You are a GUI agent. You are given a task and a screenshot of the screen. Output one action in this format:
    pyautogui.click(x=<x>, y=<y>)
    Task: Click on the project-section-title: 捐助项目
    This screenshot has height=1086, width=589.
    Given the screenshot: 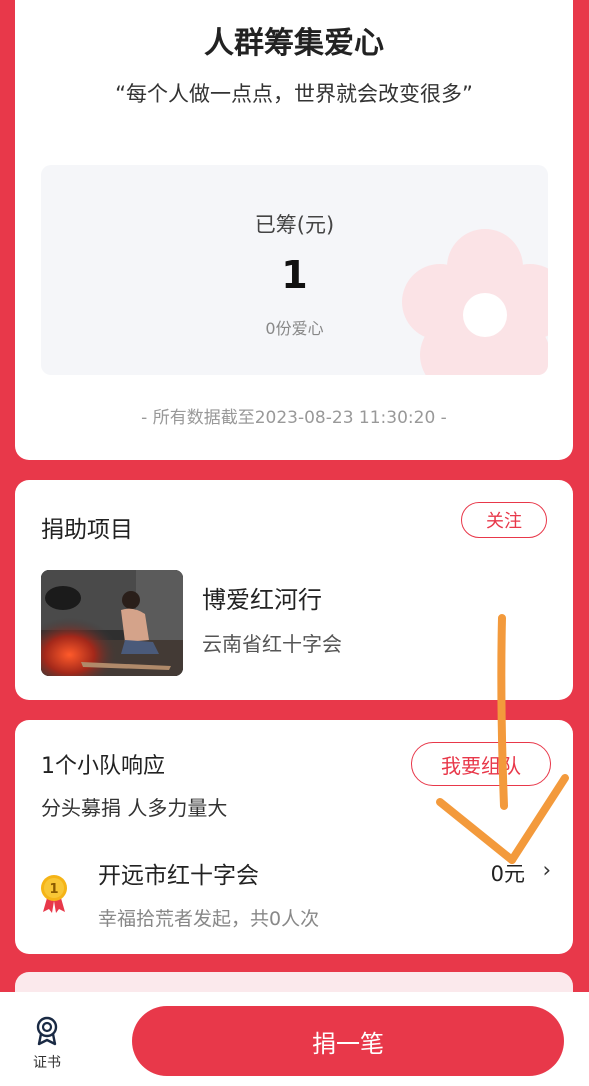 What is the action you would take?
    pyautogui.click(x=87, y=530)
    